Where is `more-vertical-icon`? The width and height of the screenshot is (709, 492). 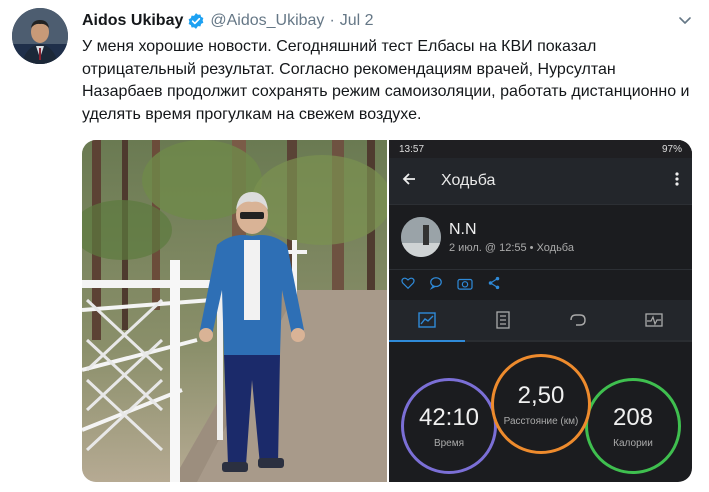 more-vertical-icon is located at coordinates (677, 181).